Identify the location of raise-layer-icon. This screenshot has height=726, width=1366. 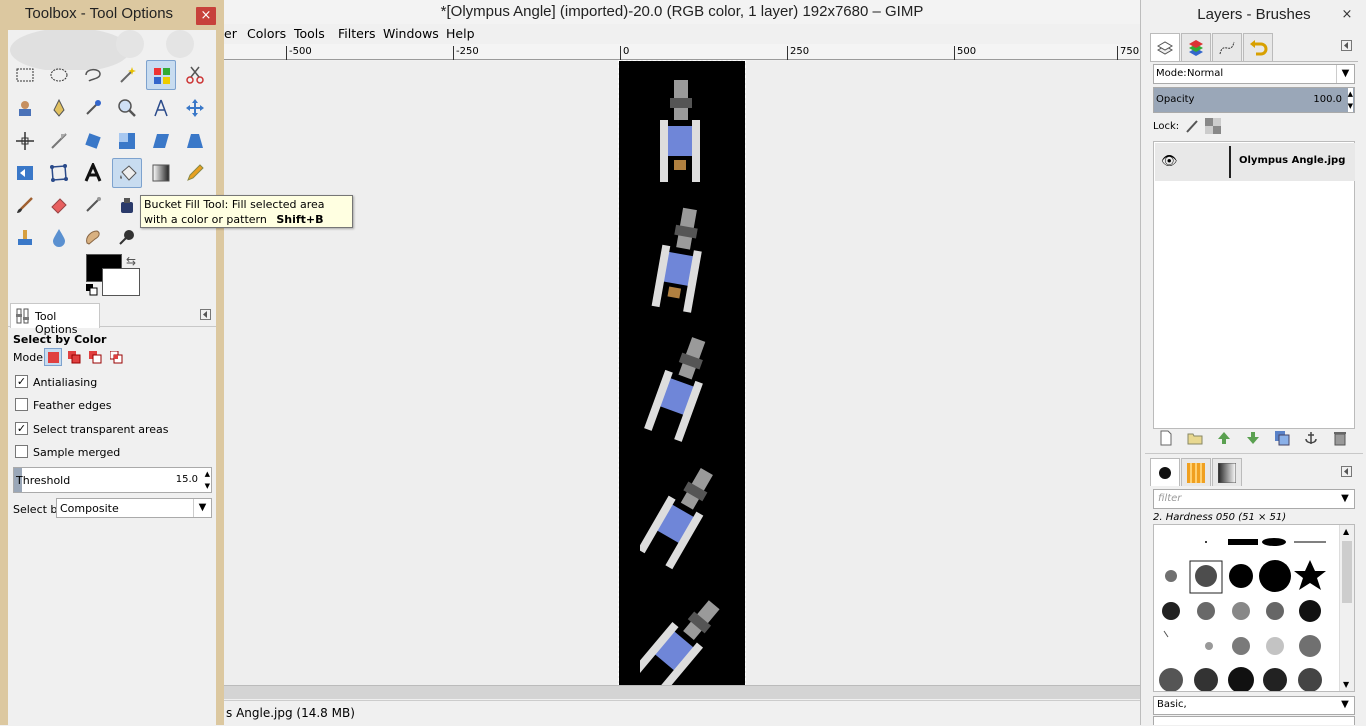
(1224, 438).